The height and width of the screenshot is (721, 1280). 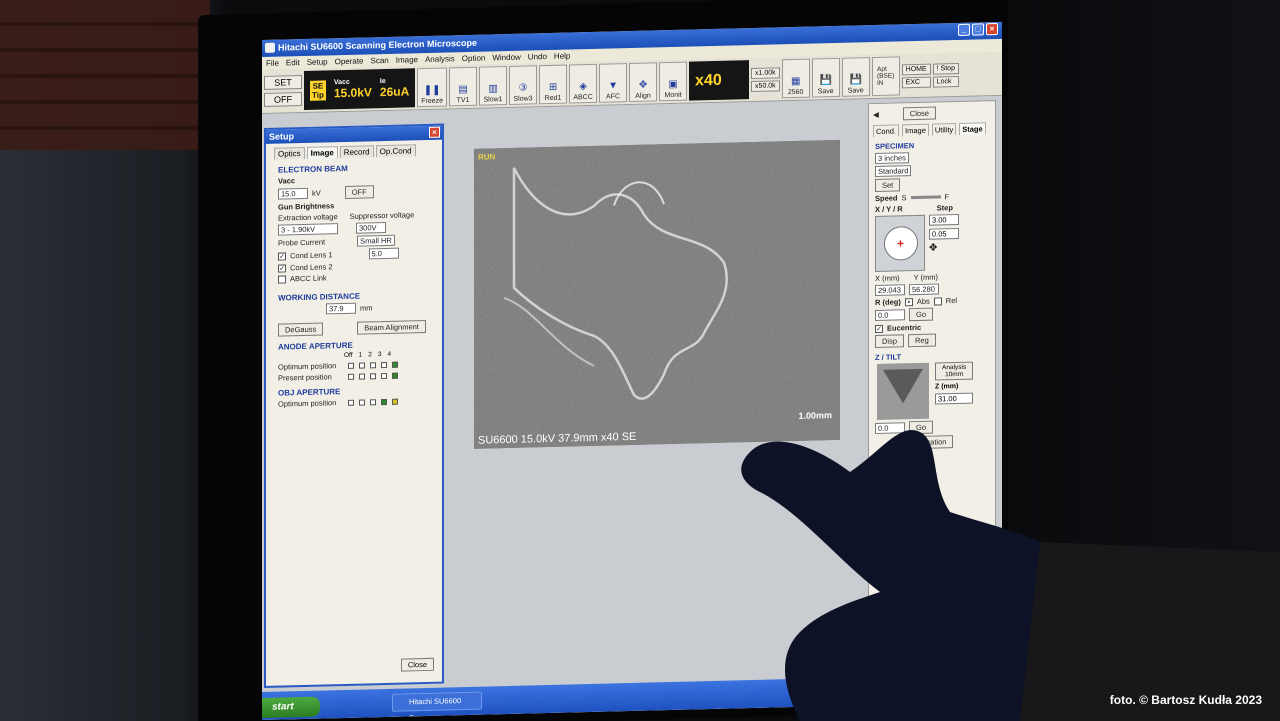 I want to click on tab-optics: Optics, so click(x=289, y=153).